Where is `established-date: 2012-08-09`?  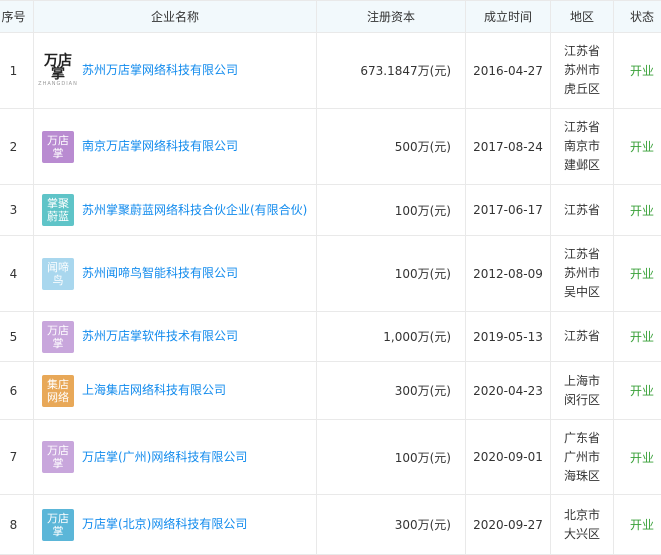 established-date: 2012-08-09 is located at coordinates (508, 274).